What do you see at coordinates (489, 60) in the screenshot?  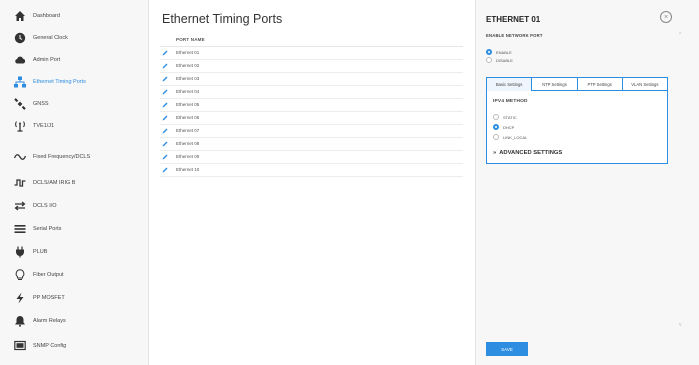 I see `disable-radio` at bounding box center [489, 60].